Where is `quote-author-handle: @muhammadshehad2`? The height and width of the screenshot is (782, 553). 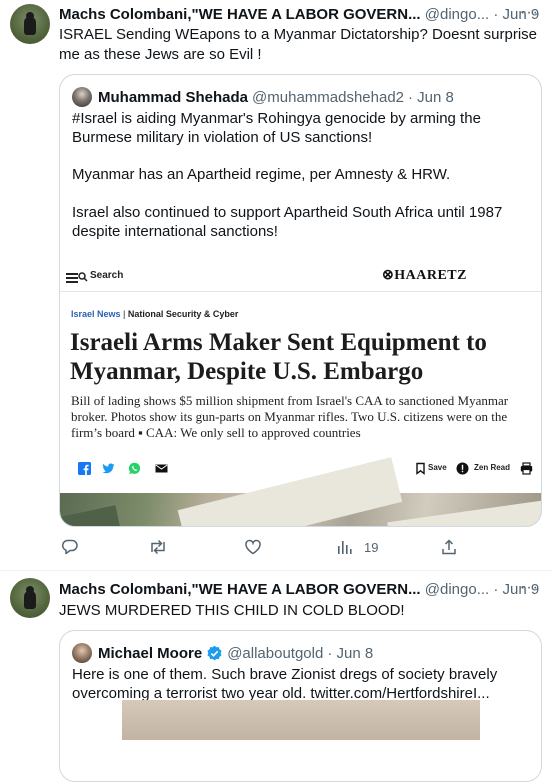 quote-author-handle: @muhammadshehad2 is located at coordinates (328, 97).